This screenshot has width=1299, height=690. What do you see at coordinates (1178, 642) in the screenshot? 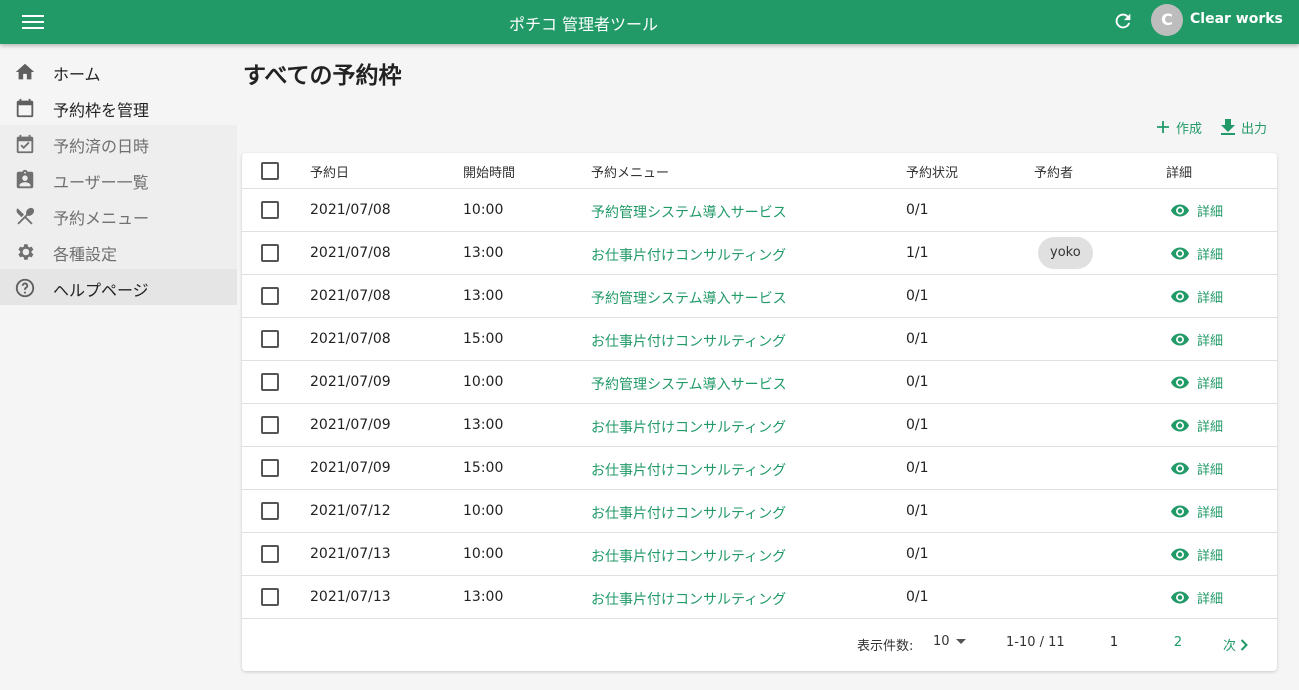
I see `page-2-button: 2` at bounding box center [1178, 642].